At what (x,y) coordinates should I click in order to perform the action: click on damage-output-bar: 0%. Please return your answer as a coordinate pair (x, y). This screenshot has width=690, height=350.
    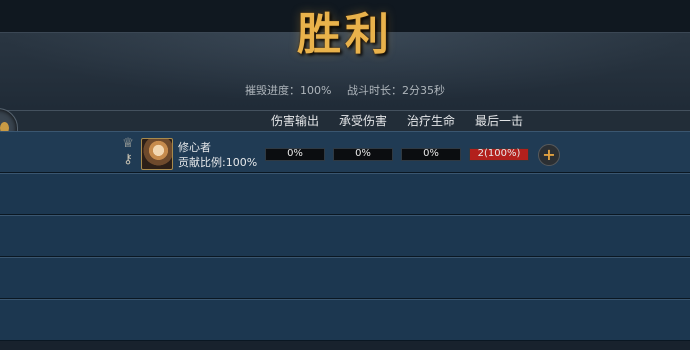
    Looking at the image, I should click on (295, 154).